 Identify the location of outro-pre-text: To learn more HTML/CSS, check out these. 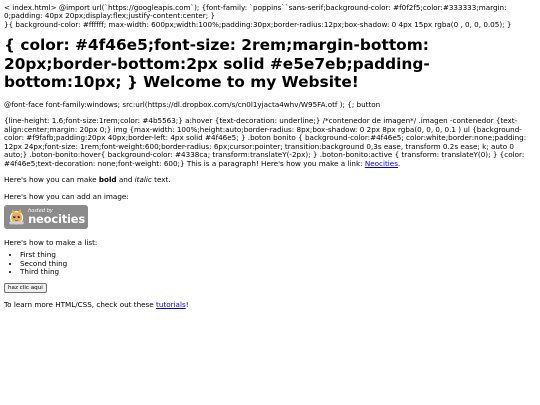
(80, 304).